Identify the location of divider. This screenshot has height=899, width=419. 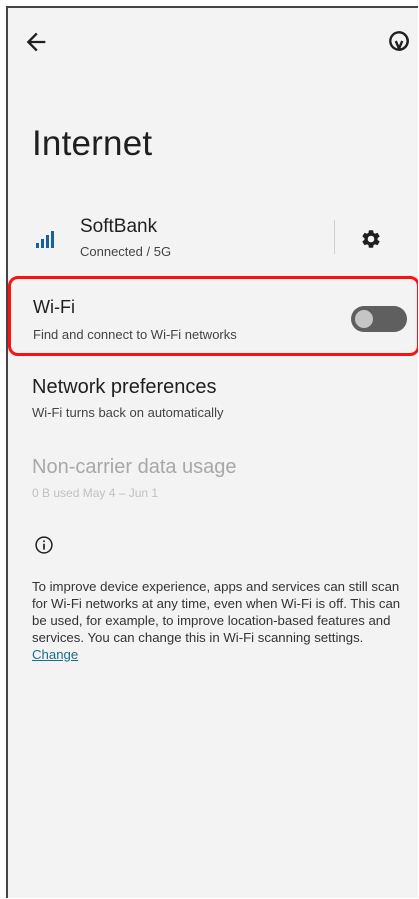
(334, 237).